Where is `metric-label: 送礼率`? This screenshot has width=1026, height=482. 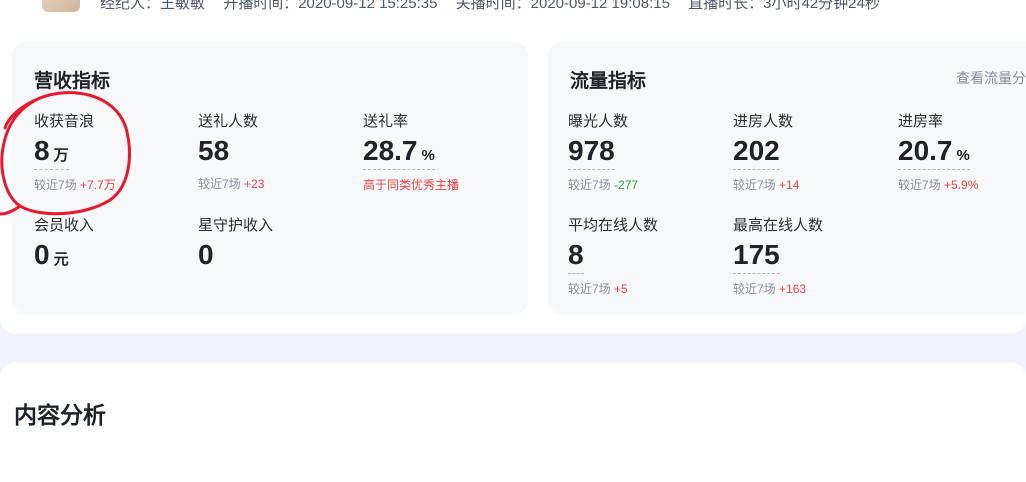
metric-label: 送礼率 is located at coordinates (386, 121).